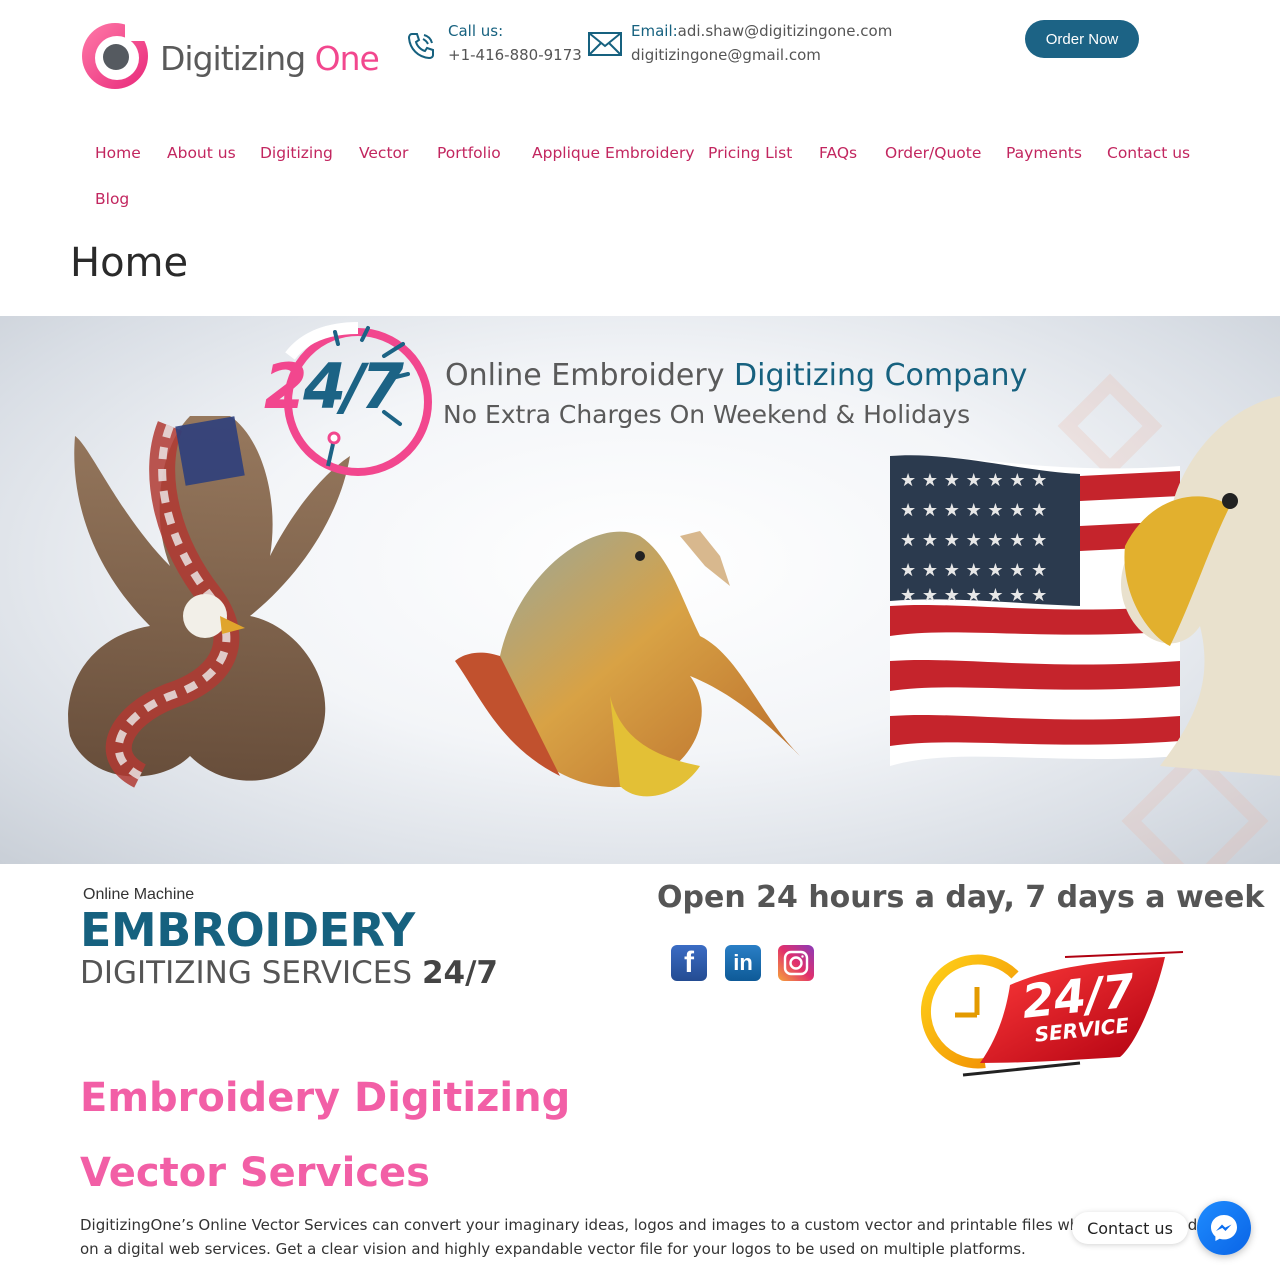 The image size is (1280, 1280). Describe the element at coordinates (961, 897) in the screenshot. I see `open-hours-heading: Open 24 hours a day, 7 days a week` at that location.